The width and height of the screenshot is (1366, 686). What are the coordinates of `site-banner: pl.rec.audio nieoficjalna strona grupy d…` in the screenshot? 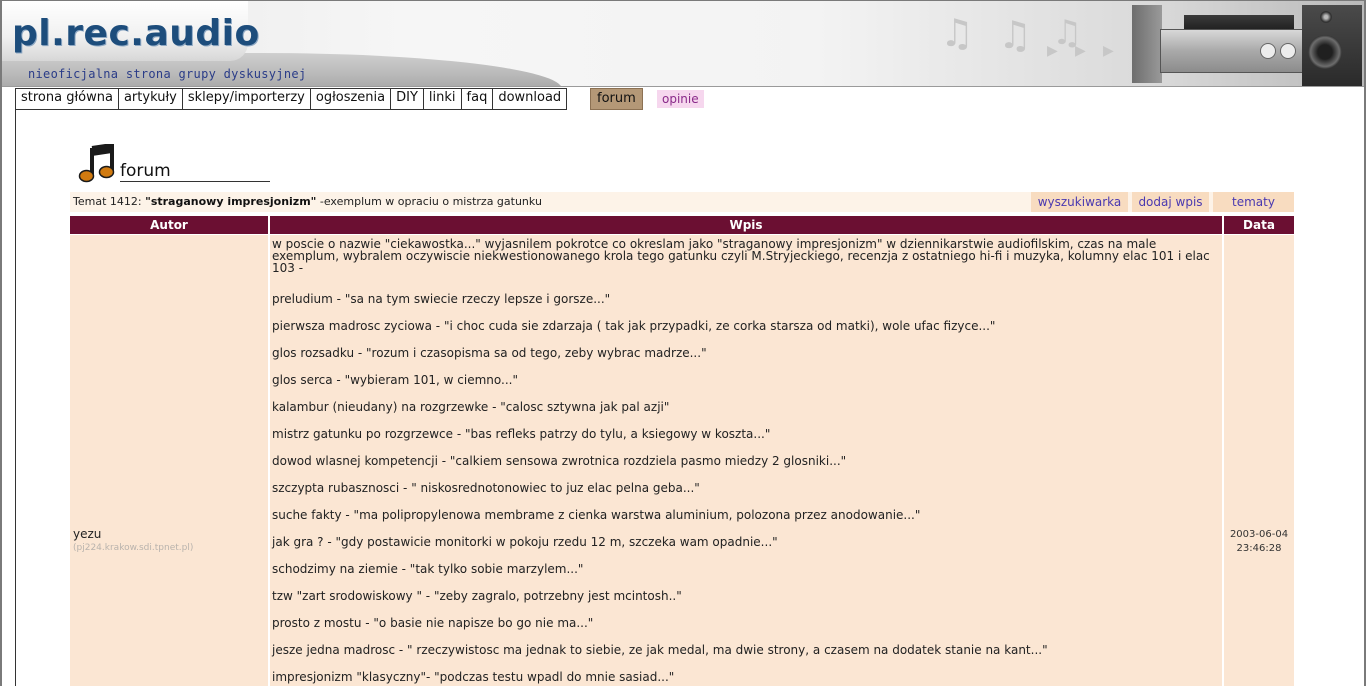 It's located at (683, 43).